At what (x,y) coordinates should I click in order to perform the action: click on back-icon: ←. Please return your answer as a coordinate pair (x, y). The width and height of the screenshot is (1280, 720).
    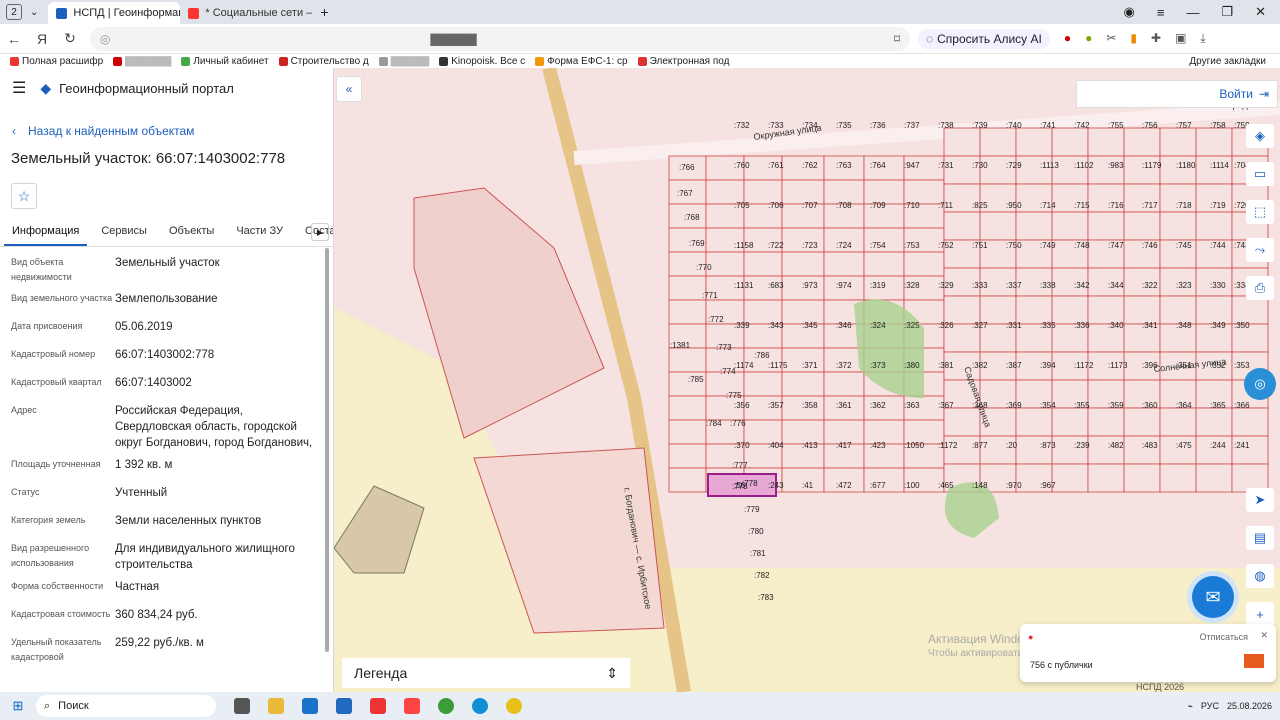
    Looking at the image, I should click on (14, 39).